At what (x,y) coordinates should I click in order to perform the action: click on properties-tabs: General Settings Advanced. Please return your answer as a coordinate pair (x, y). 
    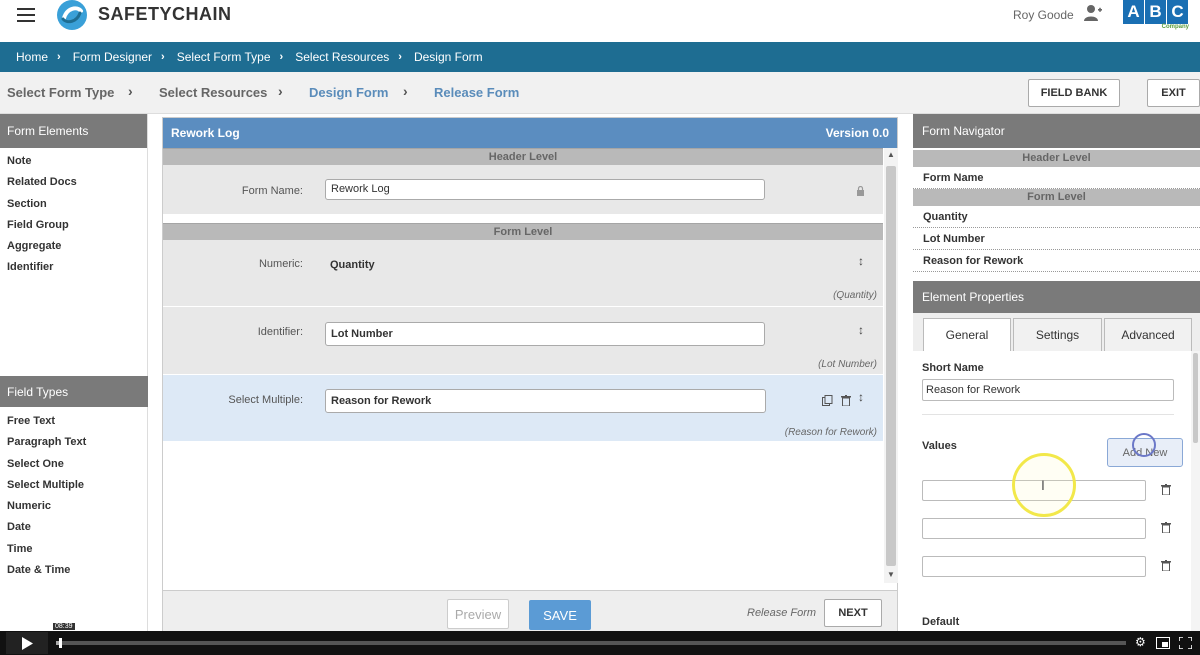
    Looking at the image, I should click on (1056, 332).